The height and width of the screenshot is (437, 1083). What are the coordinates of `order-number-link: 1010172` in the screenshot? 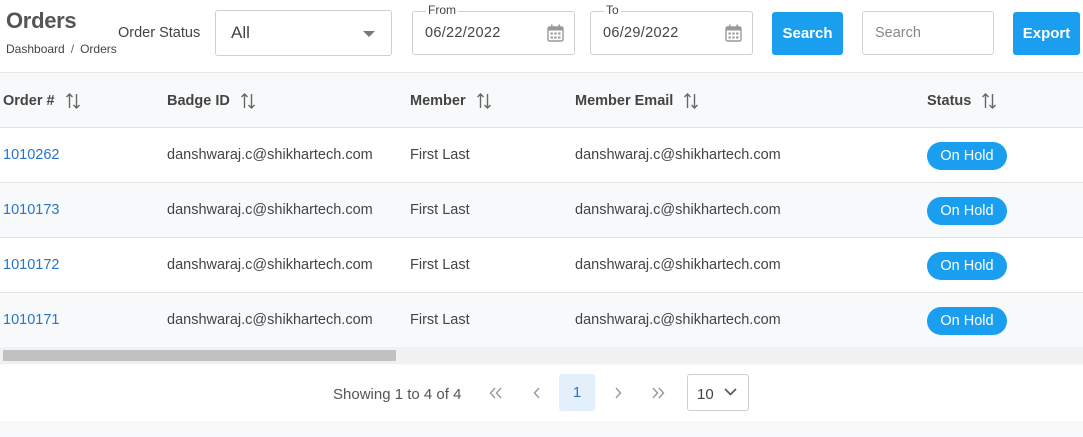 It's located at (31, 265).